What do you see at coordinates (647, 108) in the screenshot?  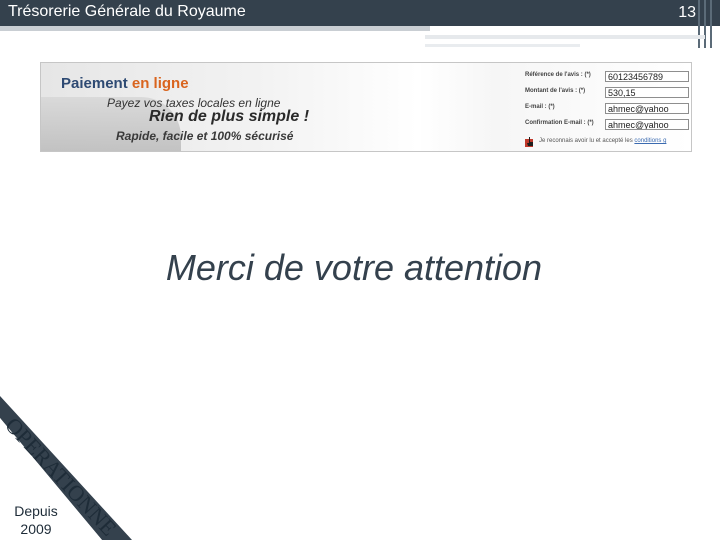 I see `email-input: ahmec@yahoo` at bounding box center [647, 108].